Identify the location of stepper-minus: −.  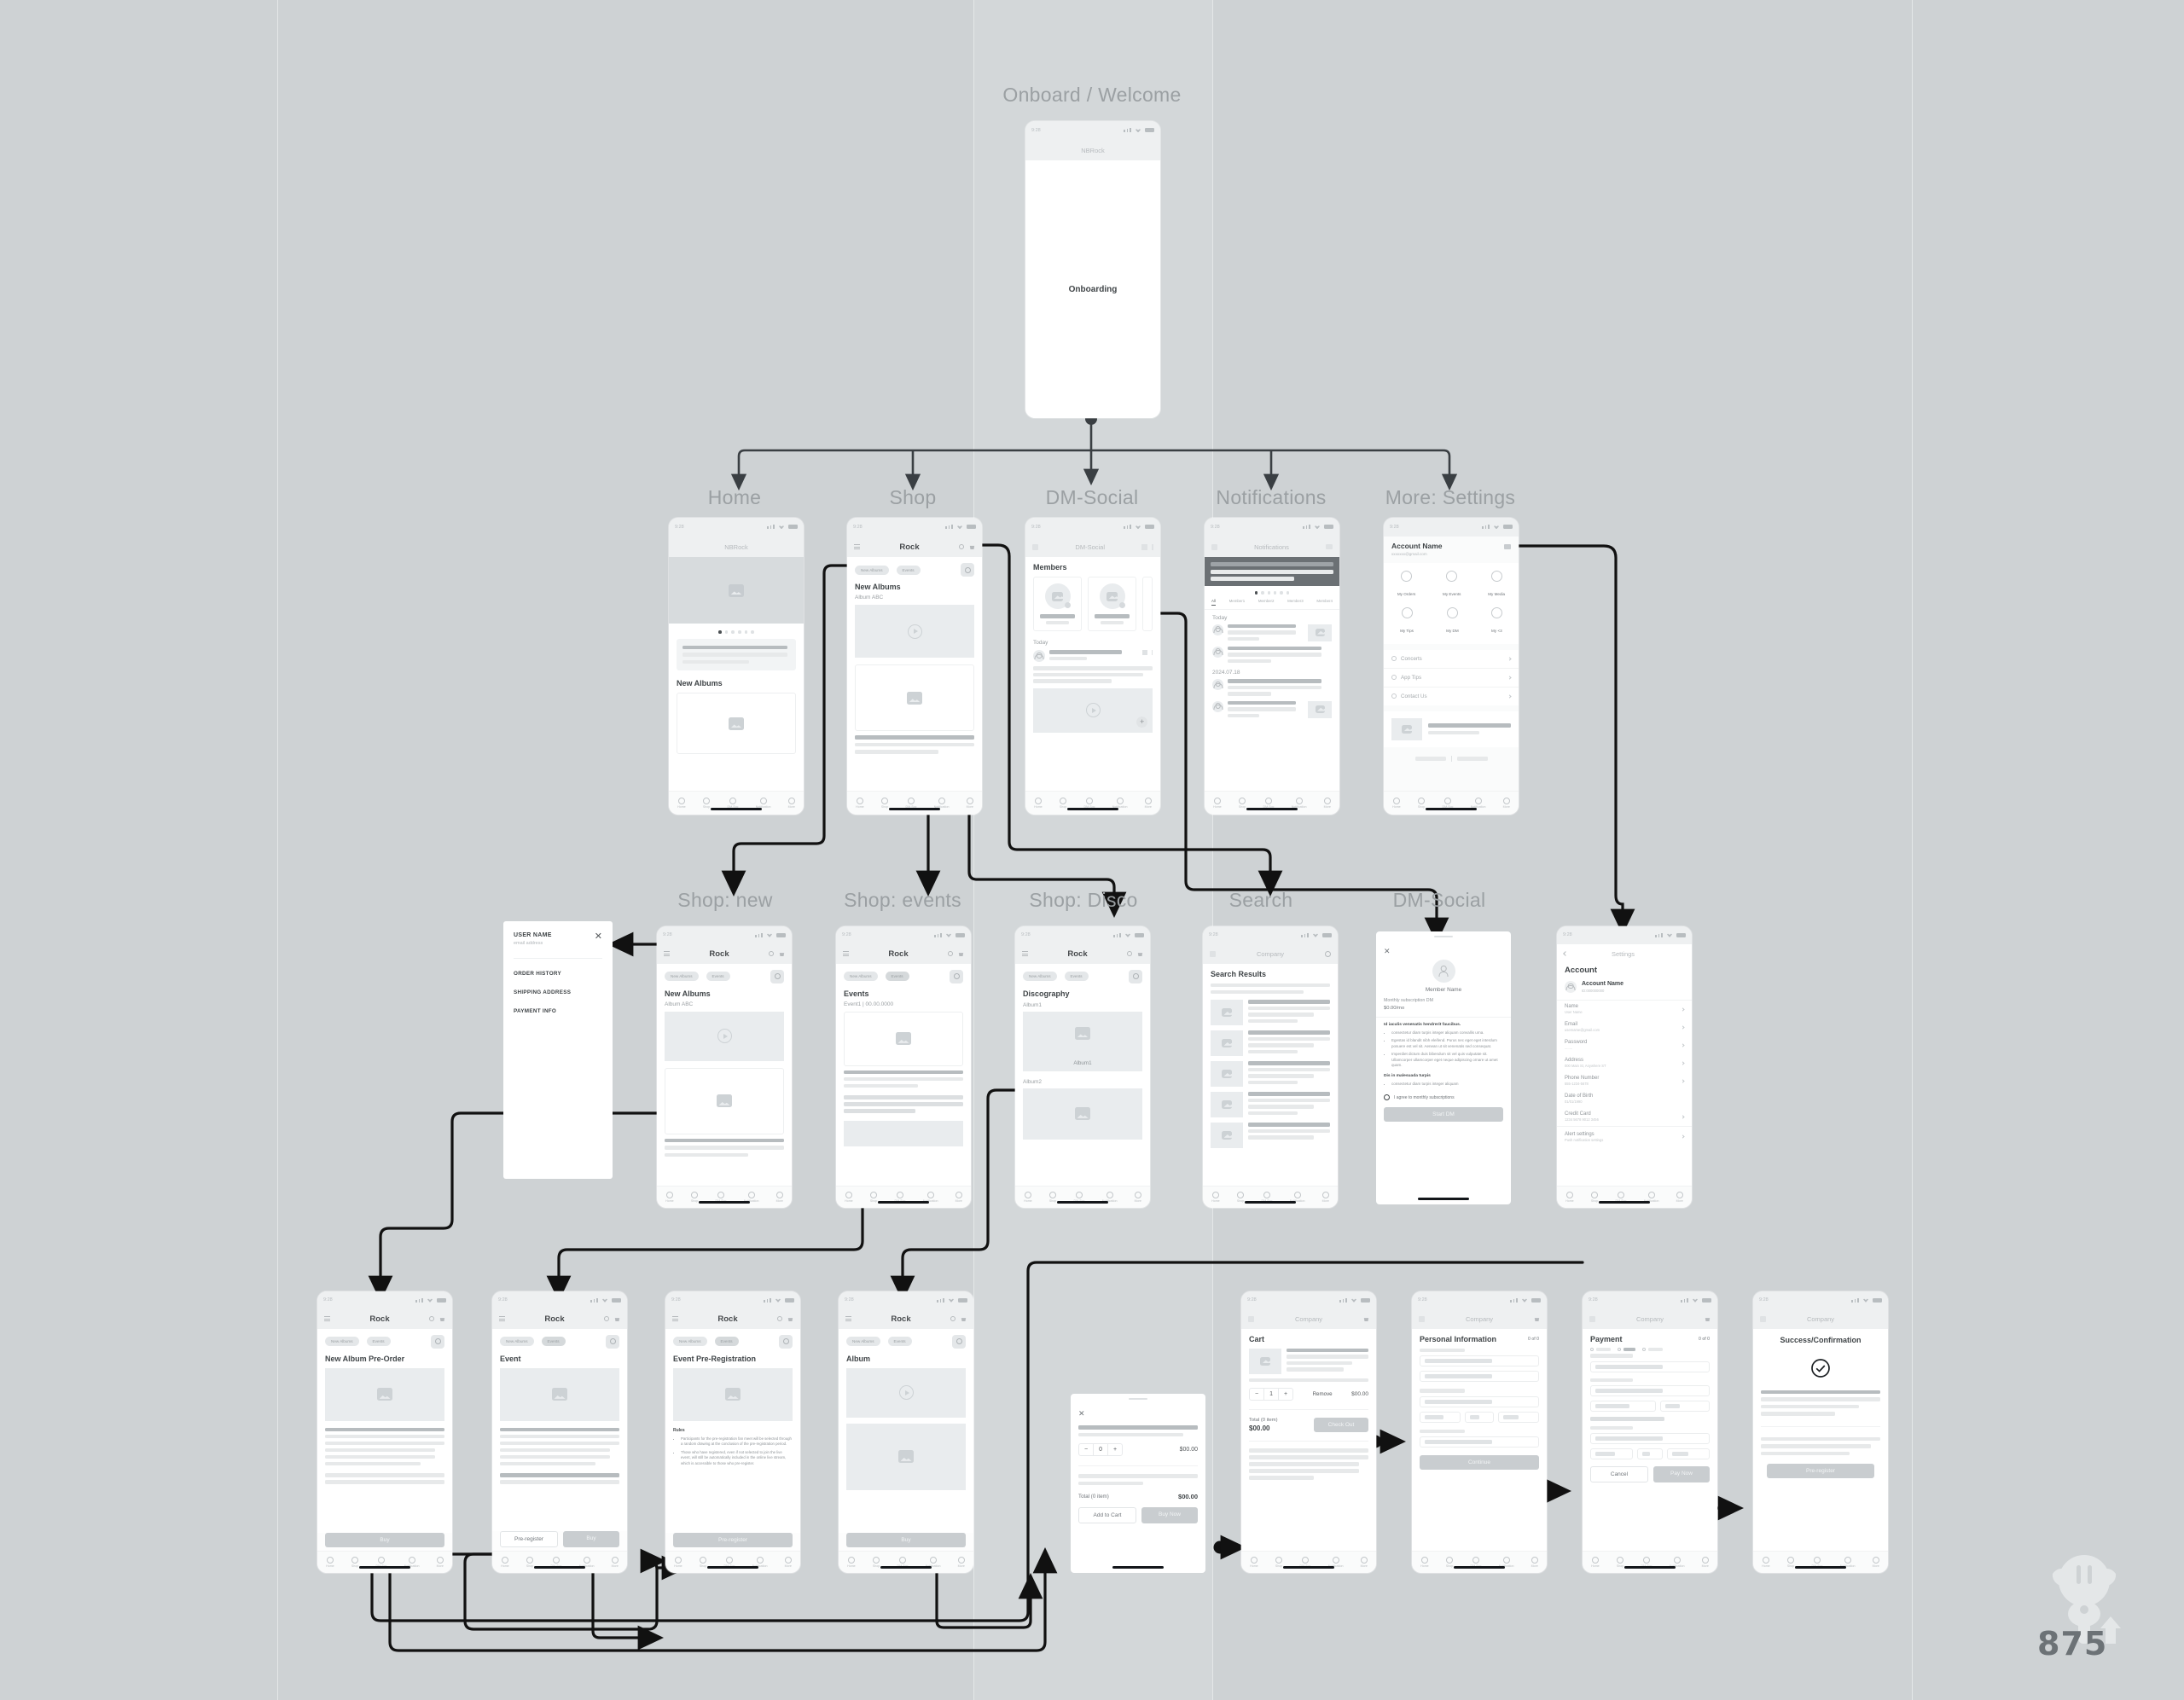
(1087, 1450).